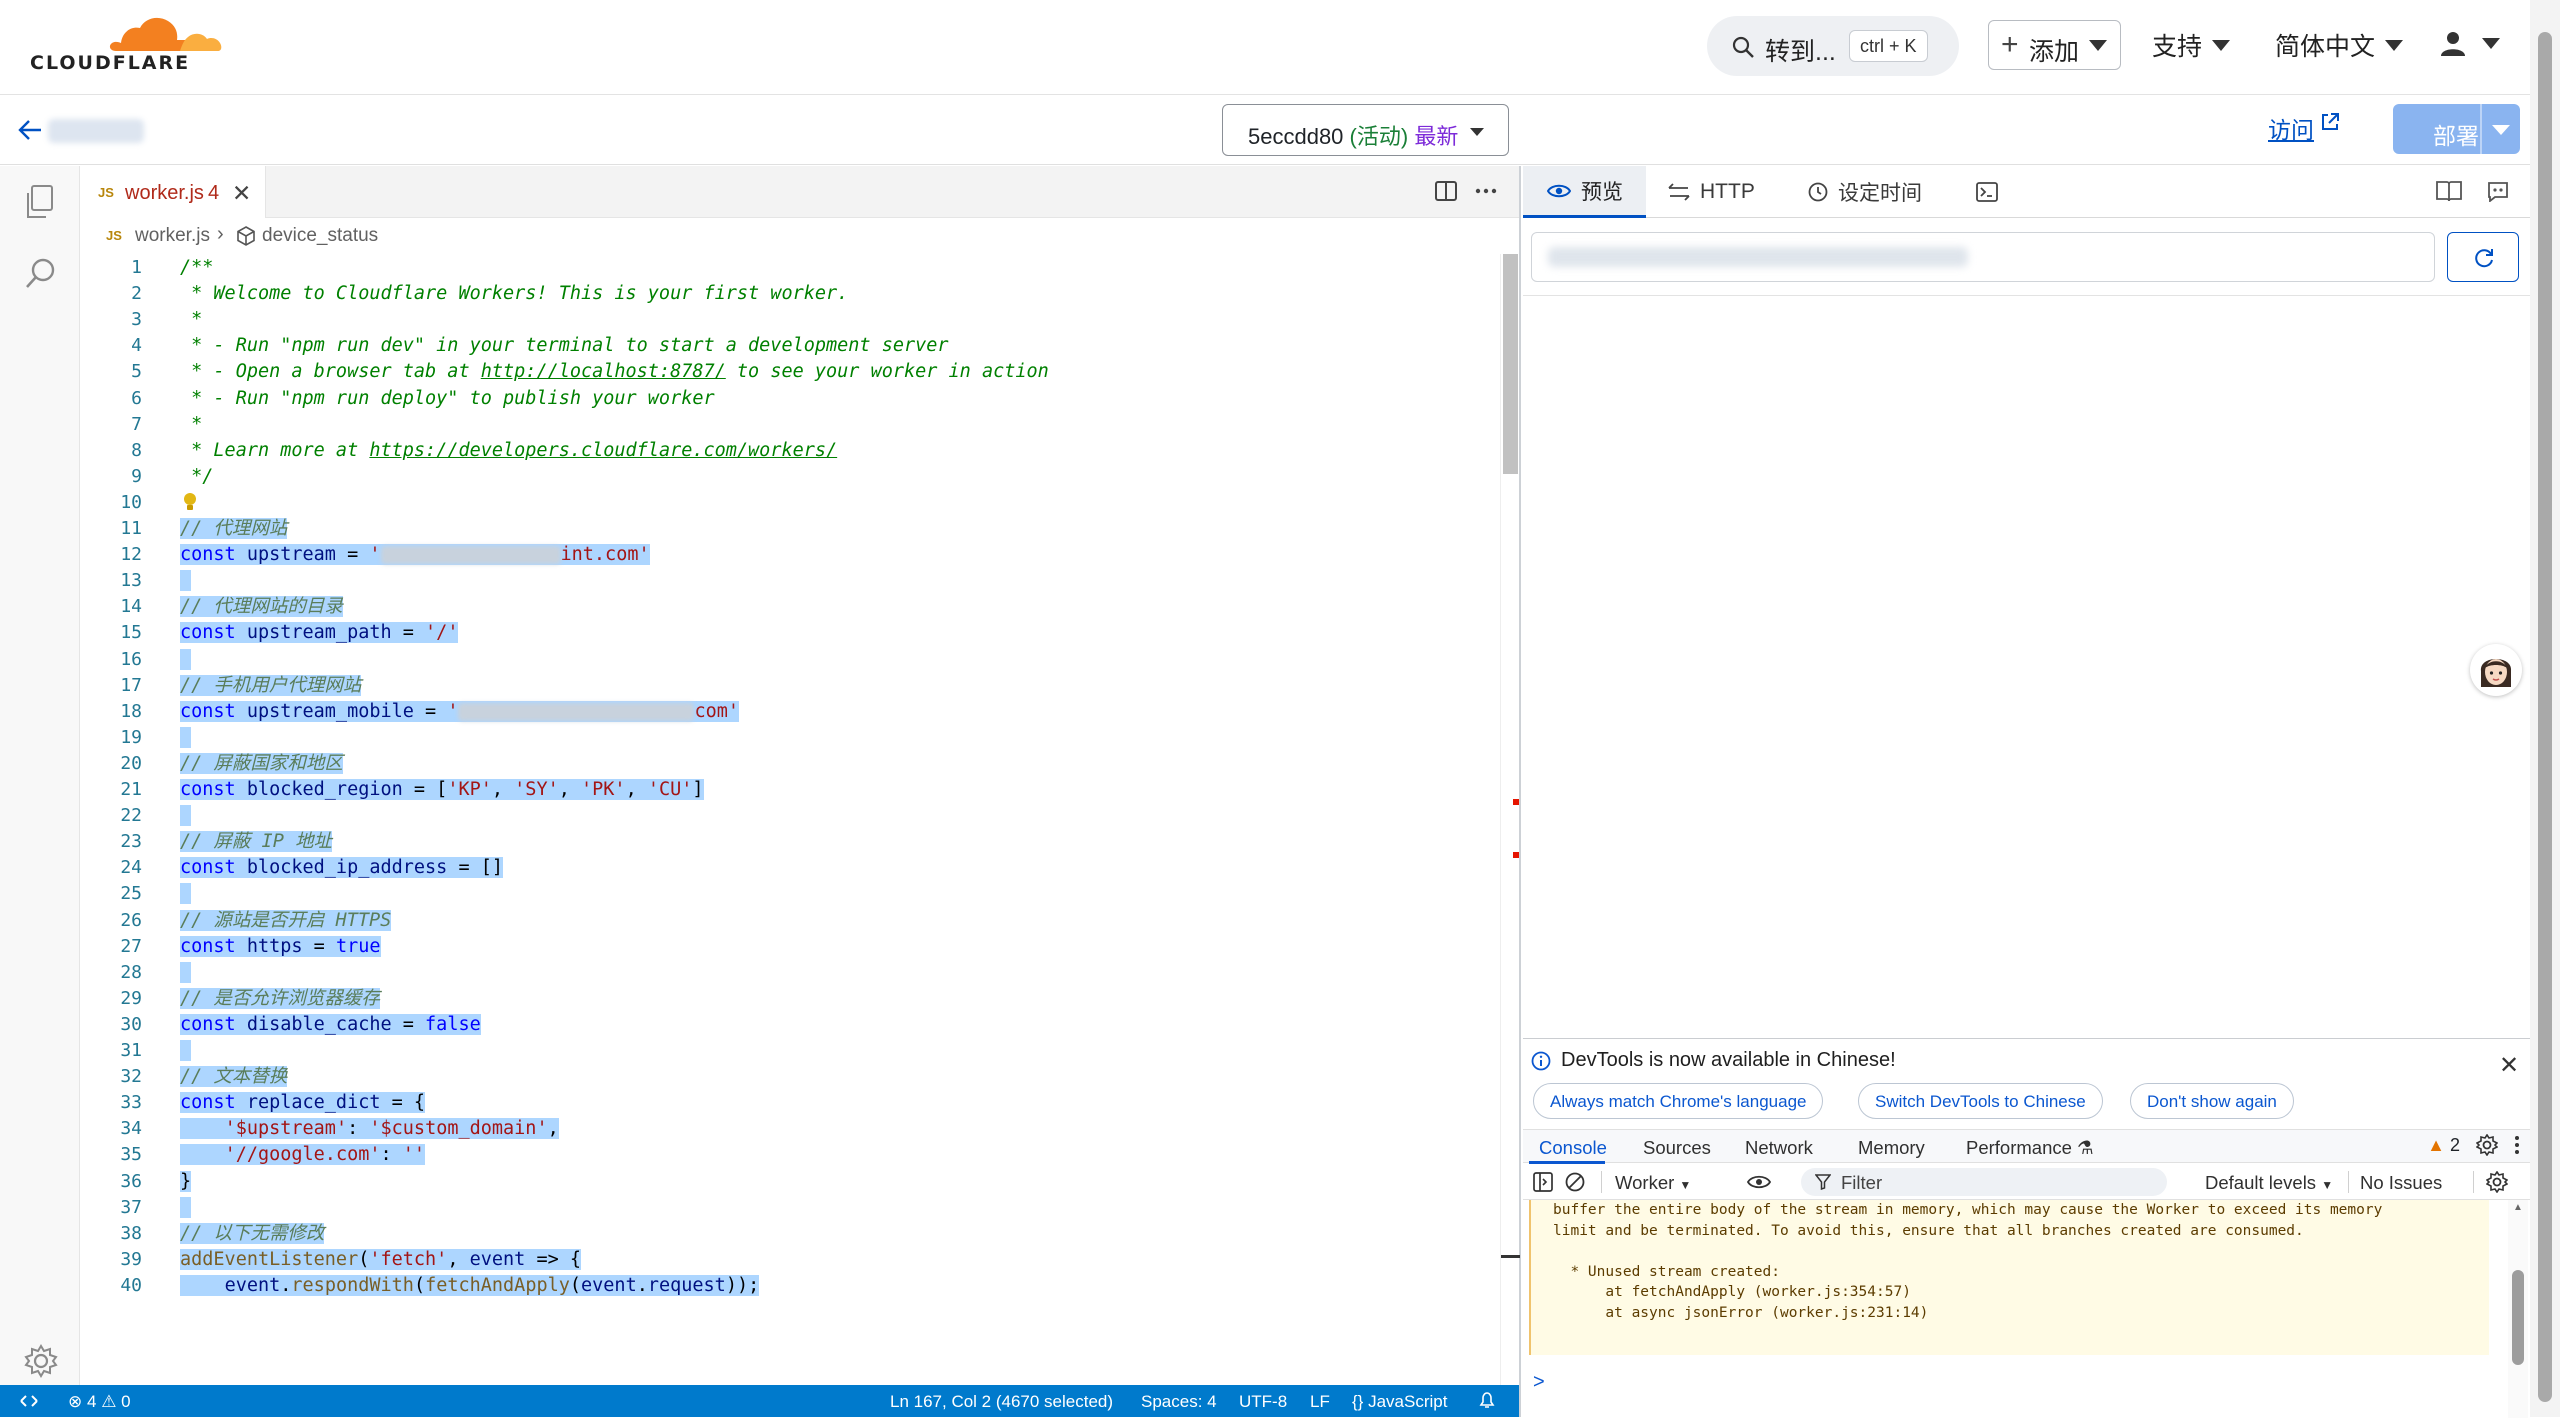 The width and height of the screenshot is (2560, 1418). Describe the element at coordinates (790, 738) in the screenshot. I see `code-line: 19` at that location.